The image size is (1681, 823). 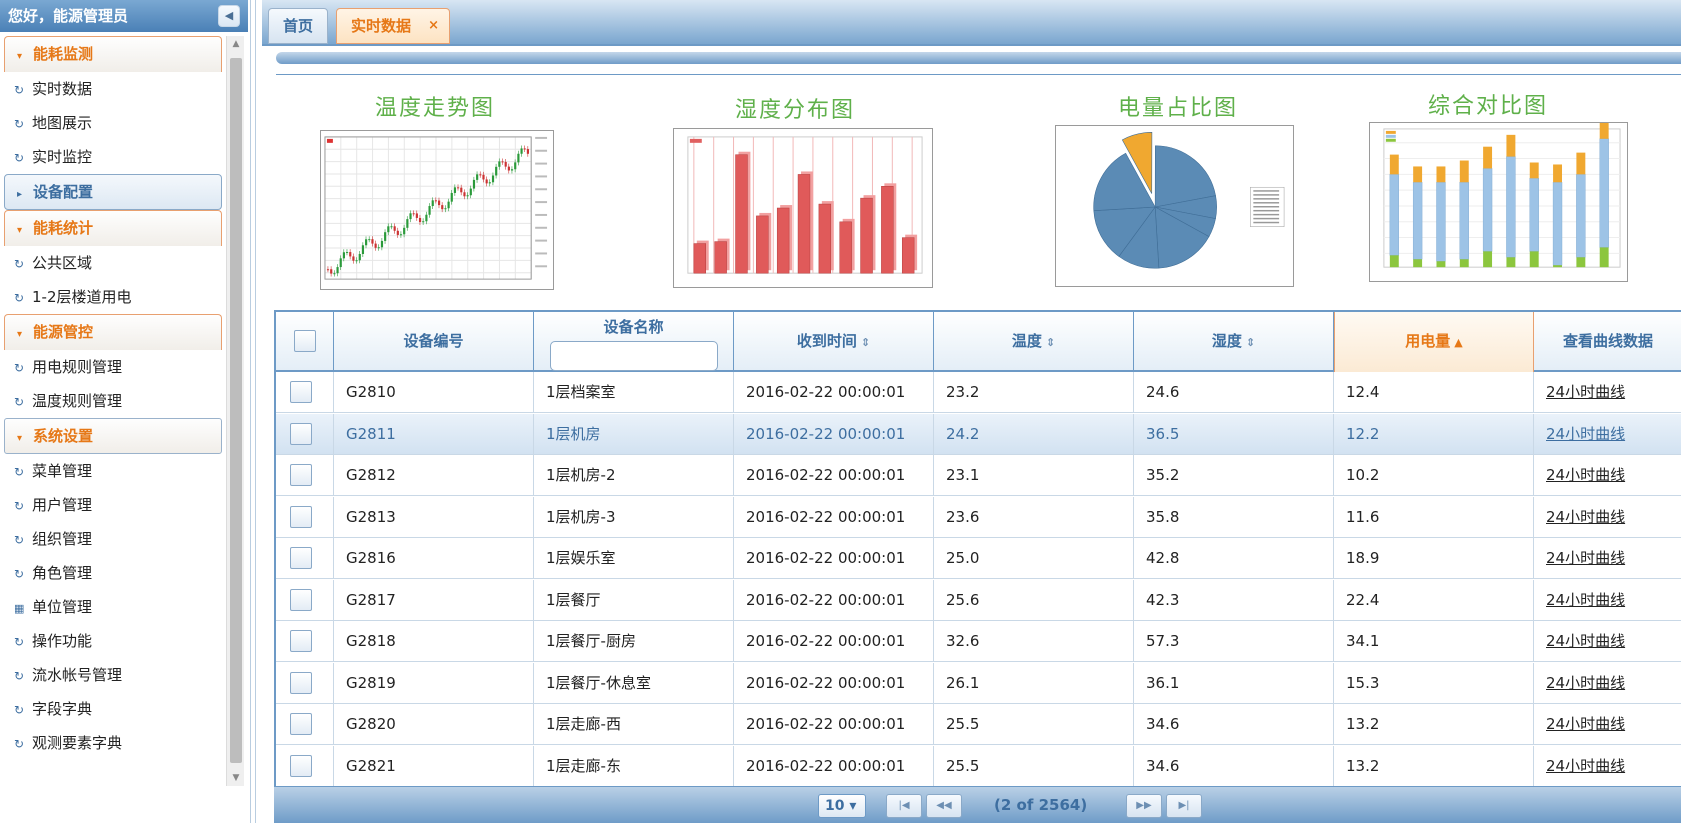 I want to click on temperature-trend-thumbnail, so click(x=437, y=210).